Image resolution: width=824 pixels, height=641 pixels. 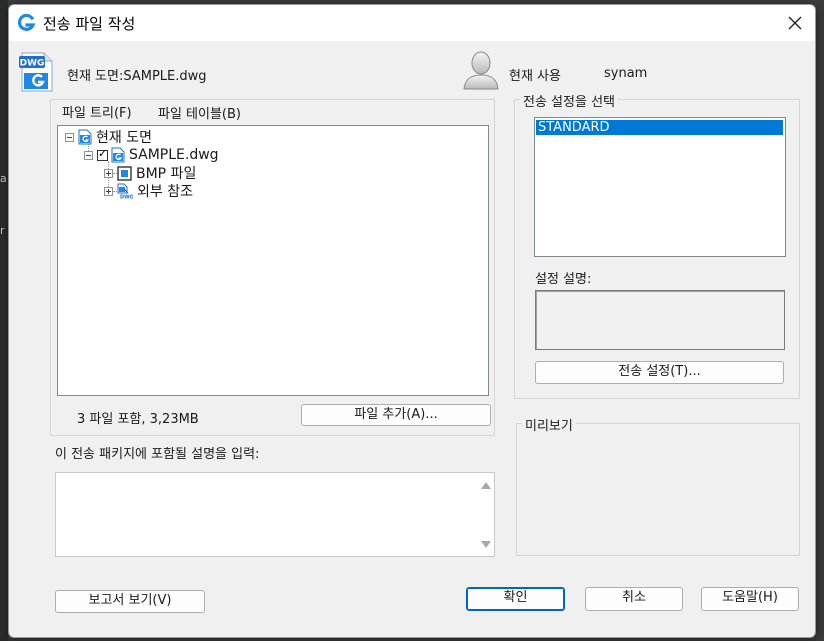 What do you see at coordinates (481, 70) in the screenshot?
I see `user-avatar-icon` at bounding box center [481, 70].